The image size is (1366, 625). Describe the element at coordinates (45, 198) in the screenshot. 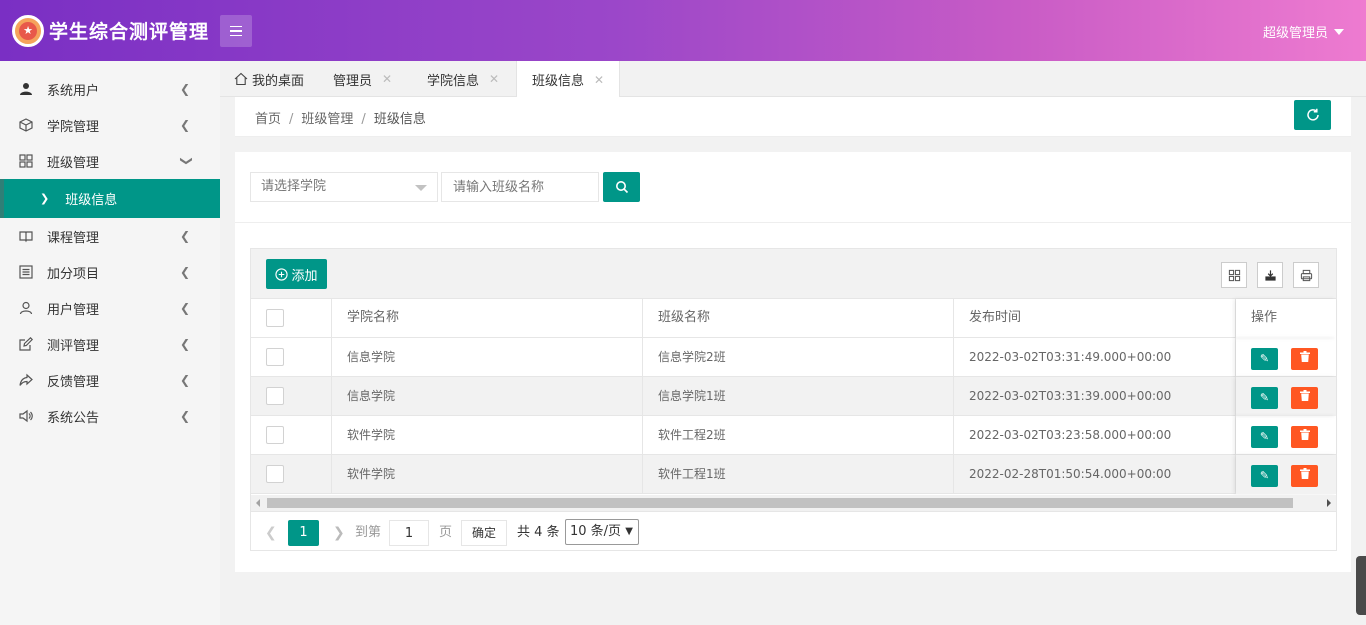

I see `chevron-right-icon: ❯` at that location.